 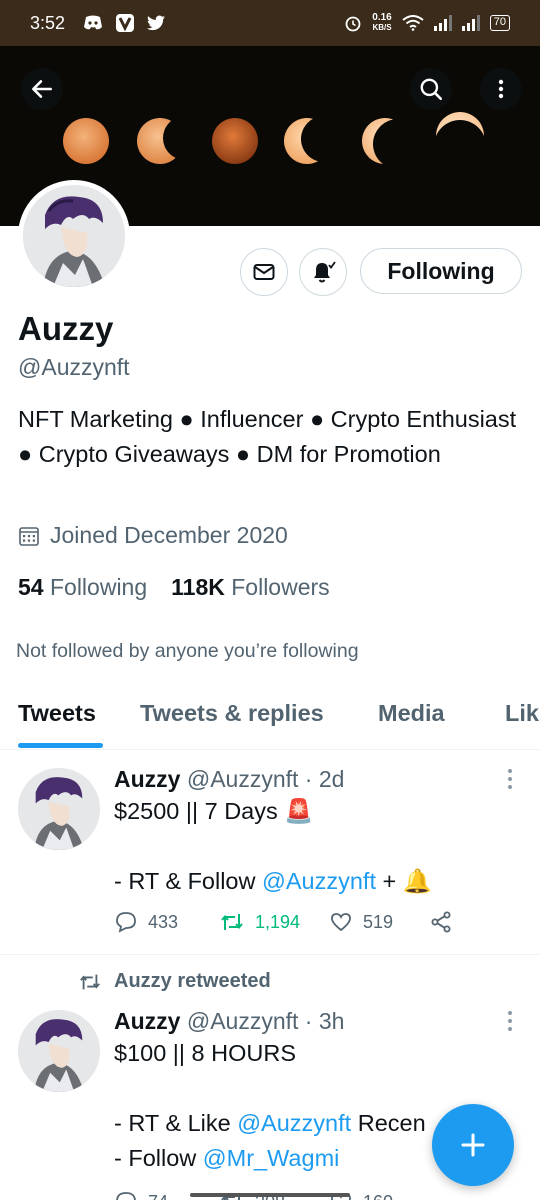 I want to click on following-count-link: 54 Following, so click(x=82, y=587).